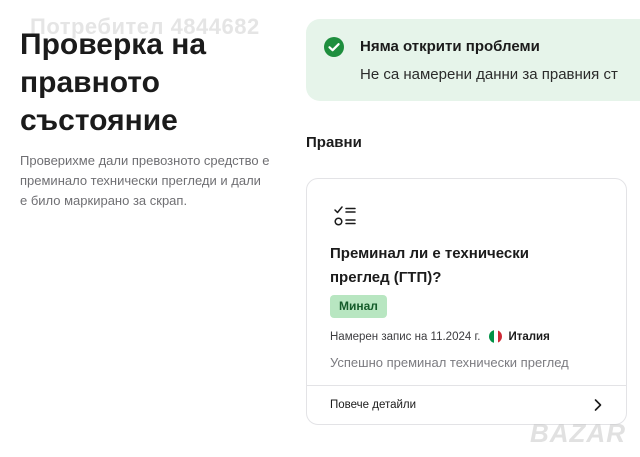  Describe the element at coordinates (578, 433) in the screenshot. I see `watermark-logo: BAZAR` at that location.